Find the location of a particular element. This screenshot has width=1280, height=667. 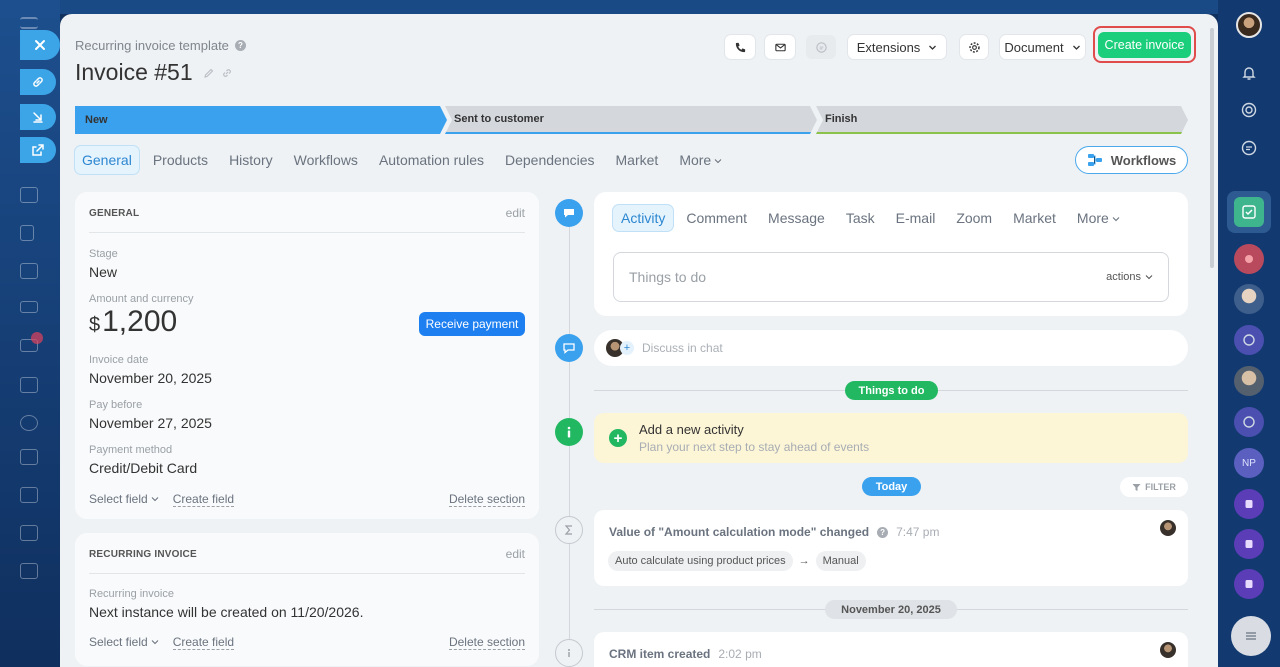

tab-products: Products is located at coordinates (180, 160).